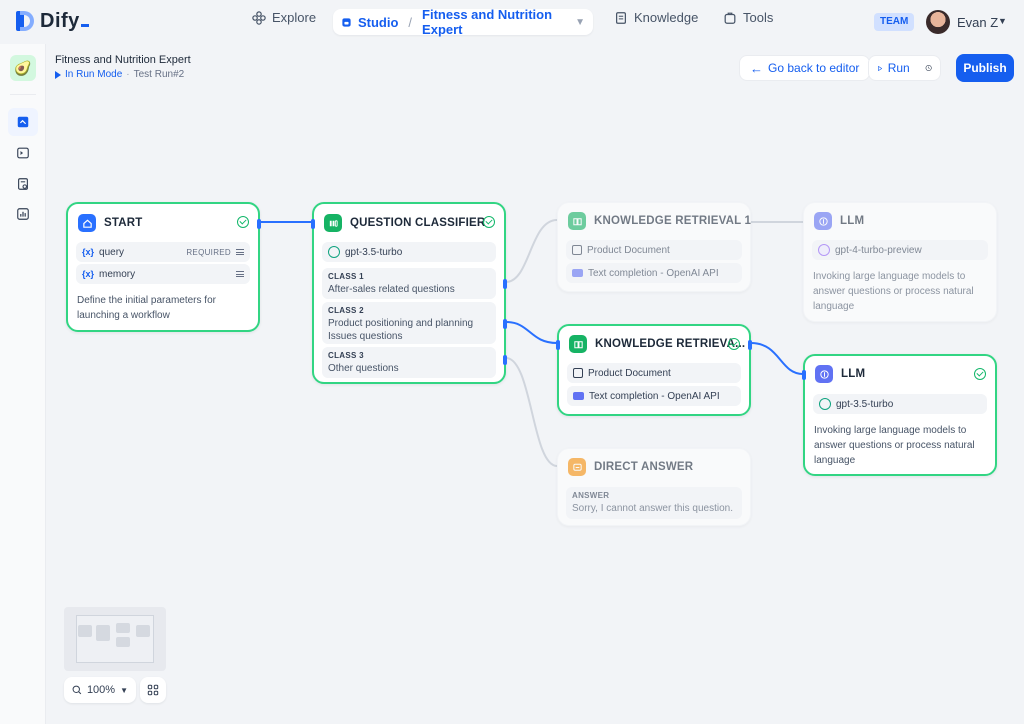  Describe the element at coordinates (904, 68) in the screenshot. I see `run-button: Run` at that location.